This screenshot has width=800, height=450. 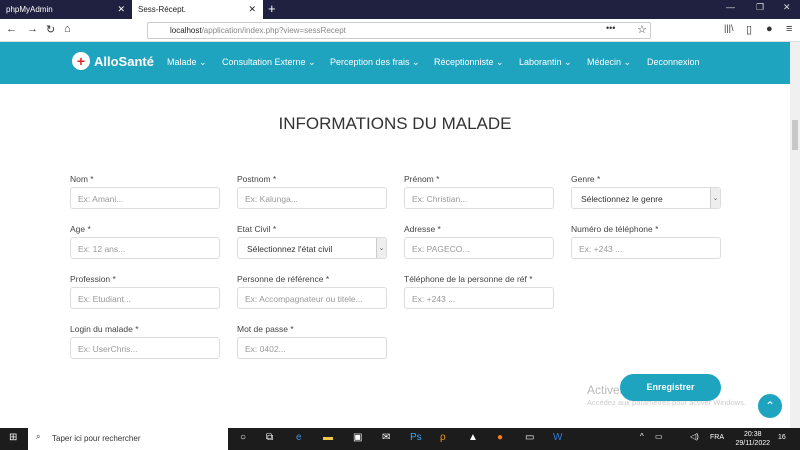 What do you see at coordinates (545, 62) in the screenshot?
I see `nav-laborantin: Laborantin ⌄` at bounding box center [545, 62].